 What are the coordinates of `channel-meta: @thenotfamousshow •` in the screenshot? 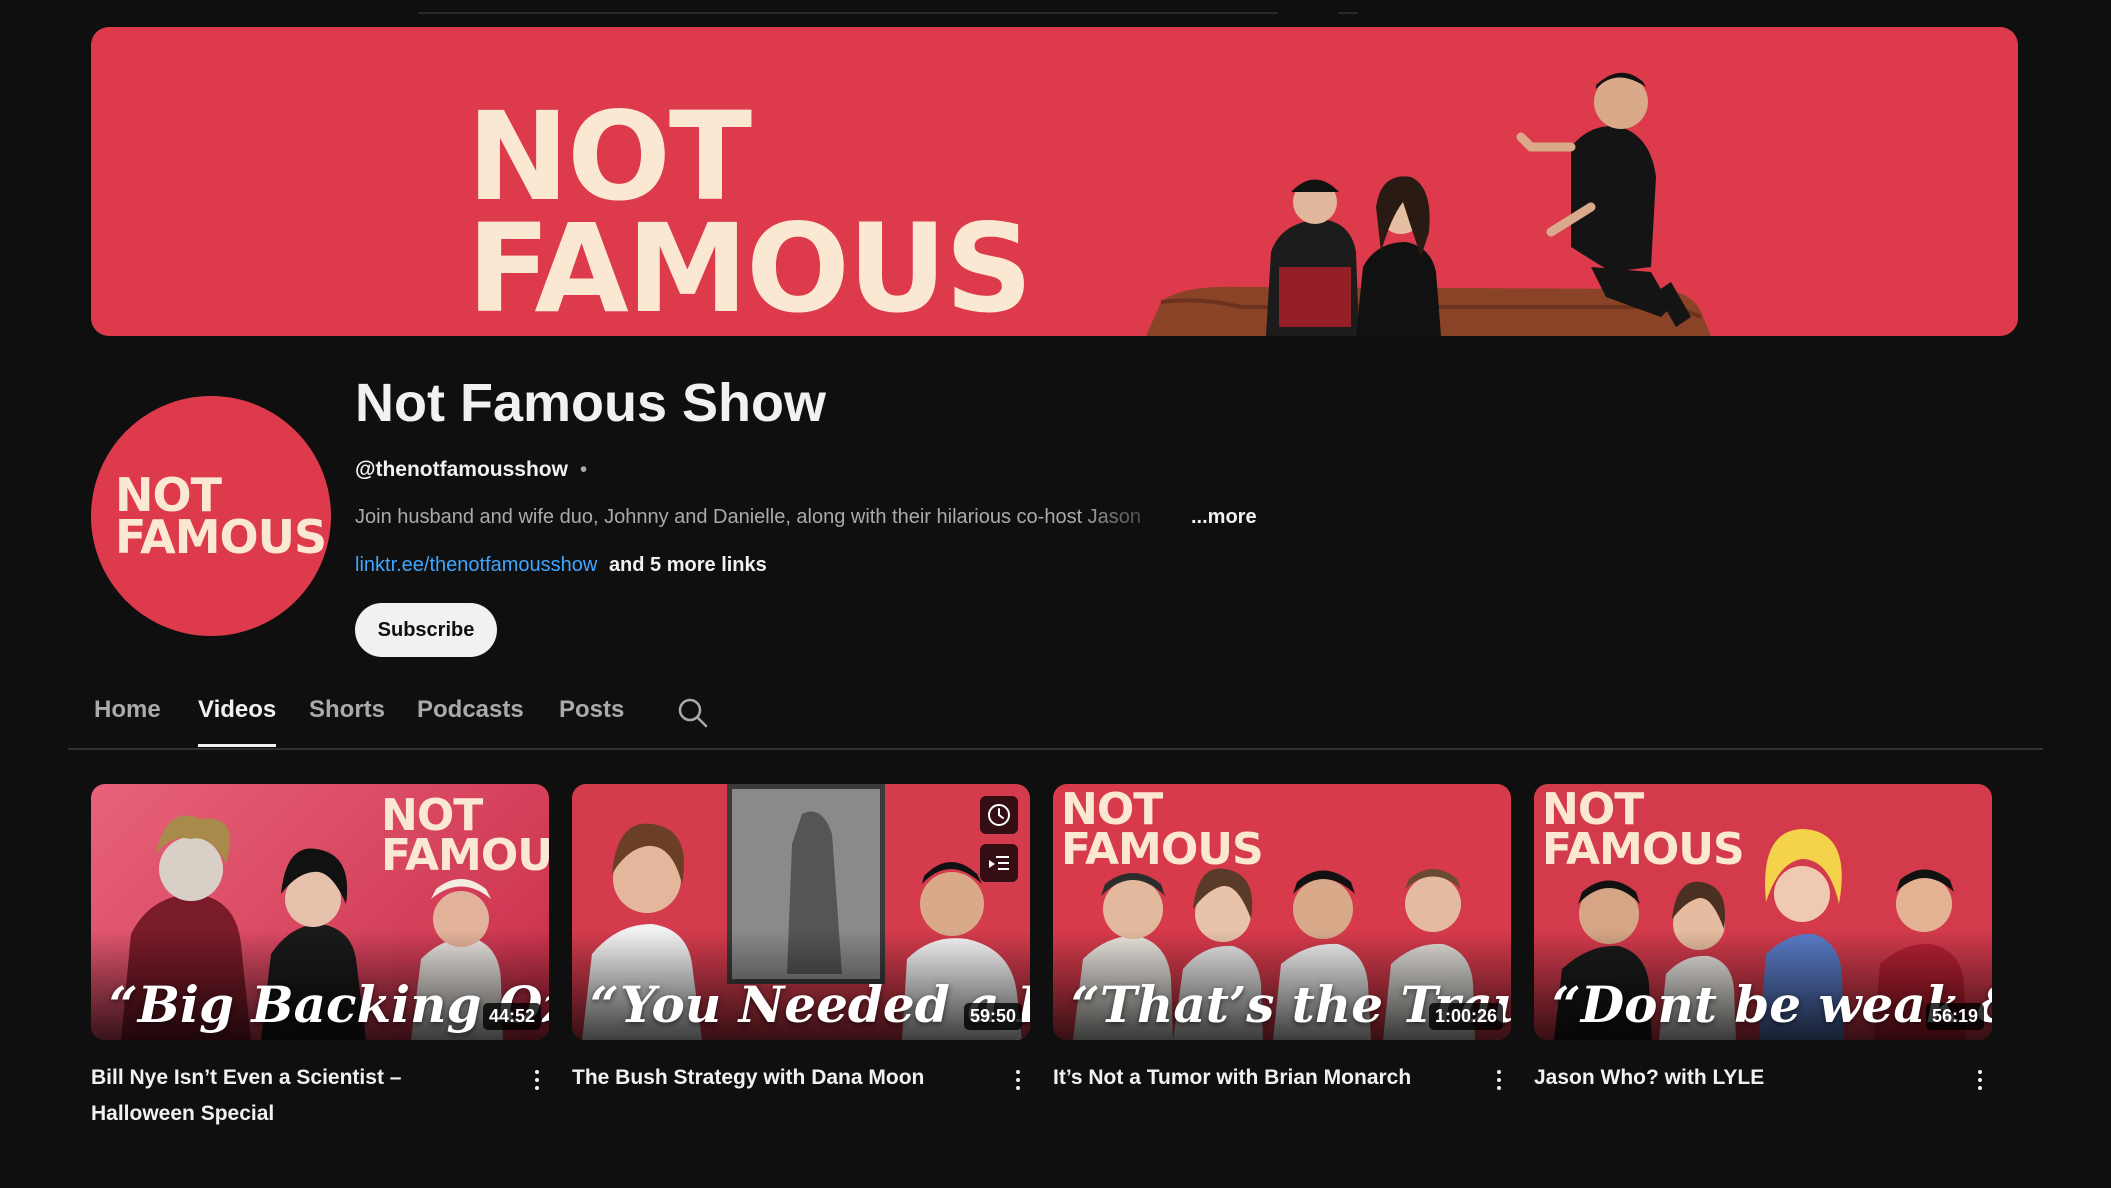 It's located at (471, 470).